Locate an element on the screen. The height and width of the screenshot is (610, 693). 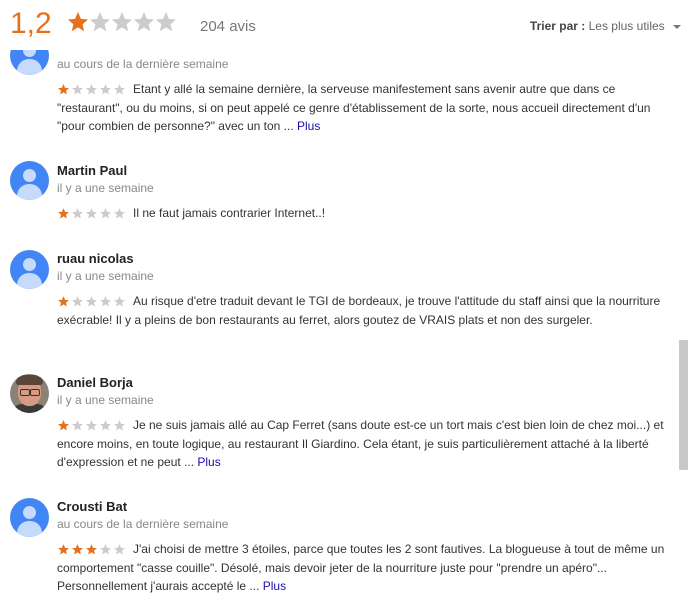
scrollbar-thumb is located at coordinates (683, 405).